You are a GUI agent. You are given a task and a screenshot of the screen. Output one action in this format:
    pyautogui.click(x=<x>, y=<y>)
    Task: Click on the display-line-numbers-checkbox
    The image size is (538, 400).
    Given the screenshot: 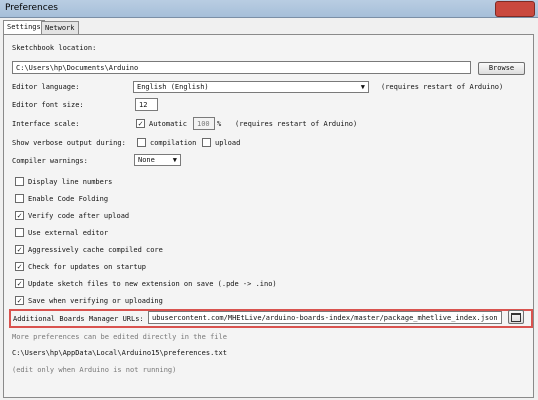 What is the action you would take?
    pyautogui.click(x=19, y=181)
    